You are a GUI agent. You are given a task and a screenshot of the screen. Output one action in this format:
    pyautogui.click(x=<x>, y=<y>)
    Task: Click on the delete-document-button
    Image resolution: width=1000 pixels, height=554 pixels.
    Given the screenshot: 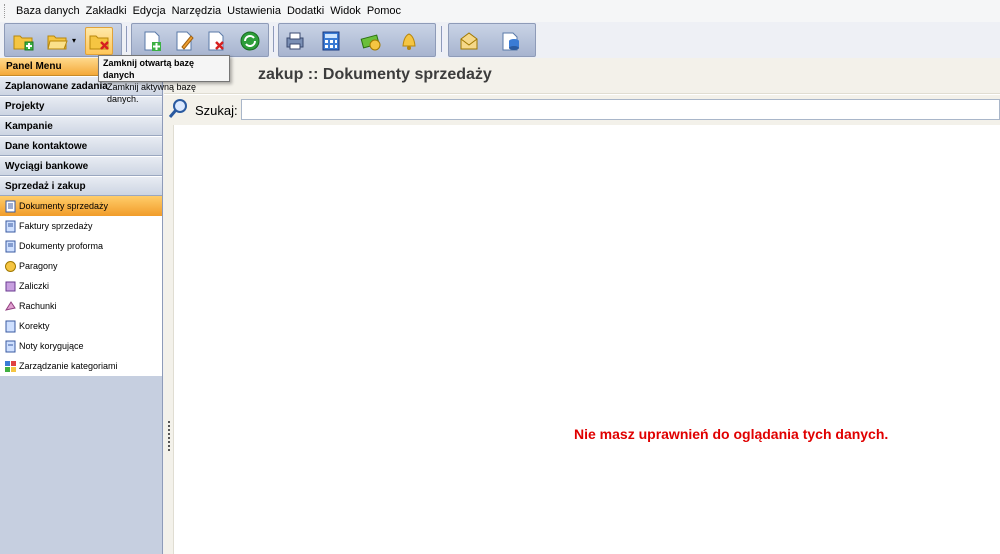 What is the action you would take?
    pyautogui.click(x=216, y=41)
    